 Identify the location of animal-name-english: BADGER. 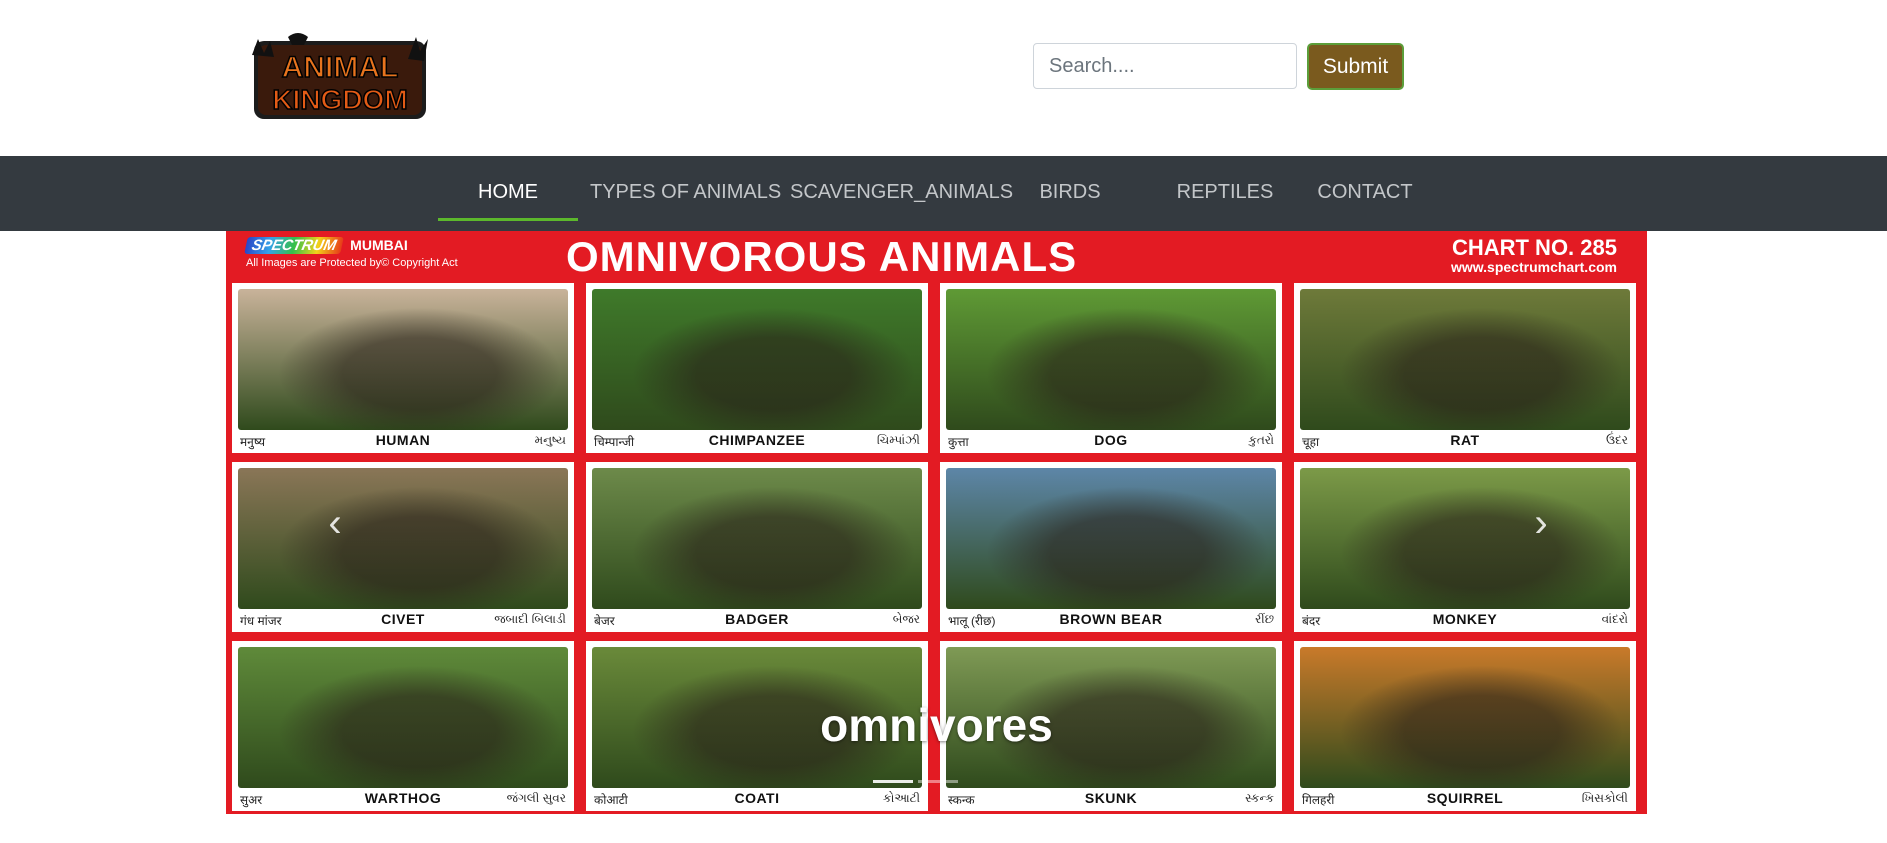
(757, 619).